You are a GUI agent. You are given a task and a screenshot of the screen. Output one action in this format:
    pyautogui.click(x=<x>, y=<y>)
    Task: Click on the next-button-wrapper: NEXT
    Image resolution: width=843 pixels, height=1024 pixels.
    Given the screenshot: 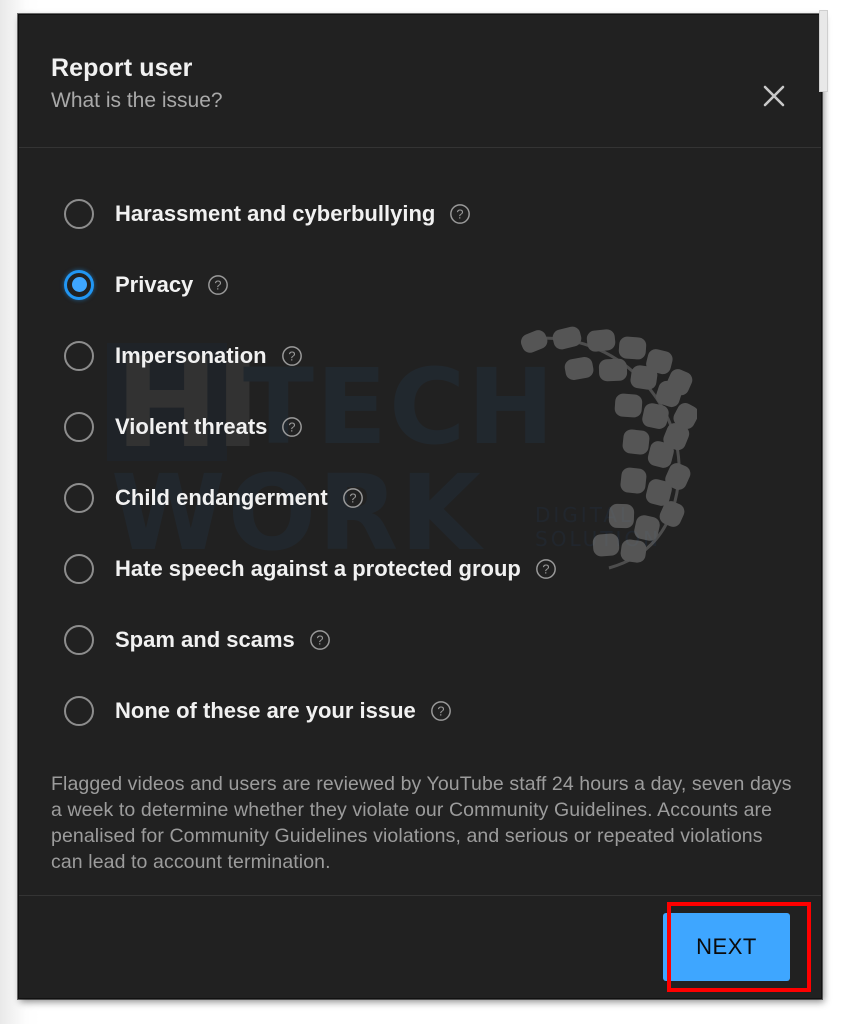 What is the action you would take?
    pyautogui.click(x=726, y=947)
    